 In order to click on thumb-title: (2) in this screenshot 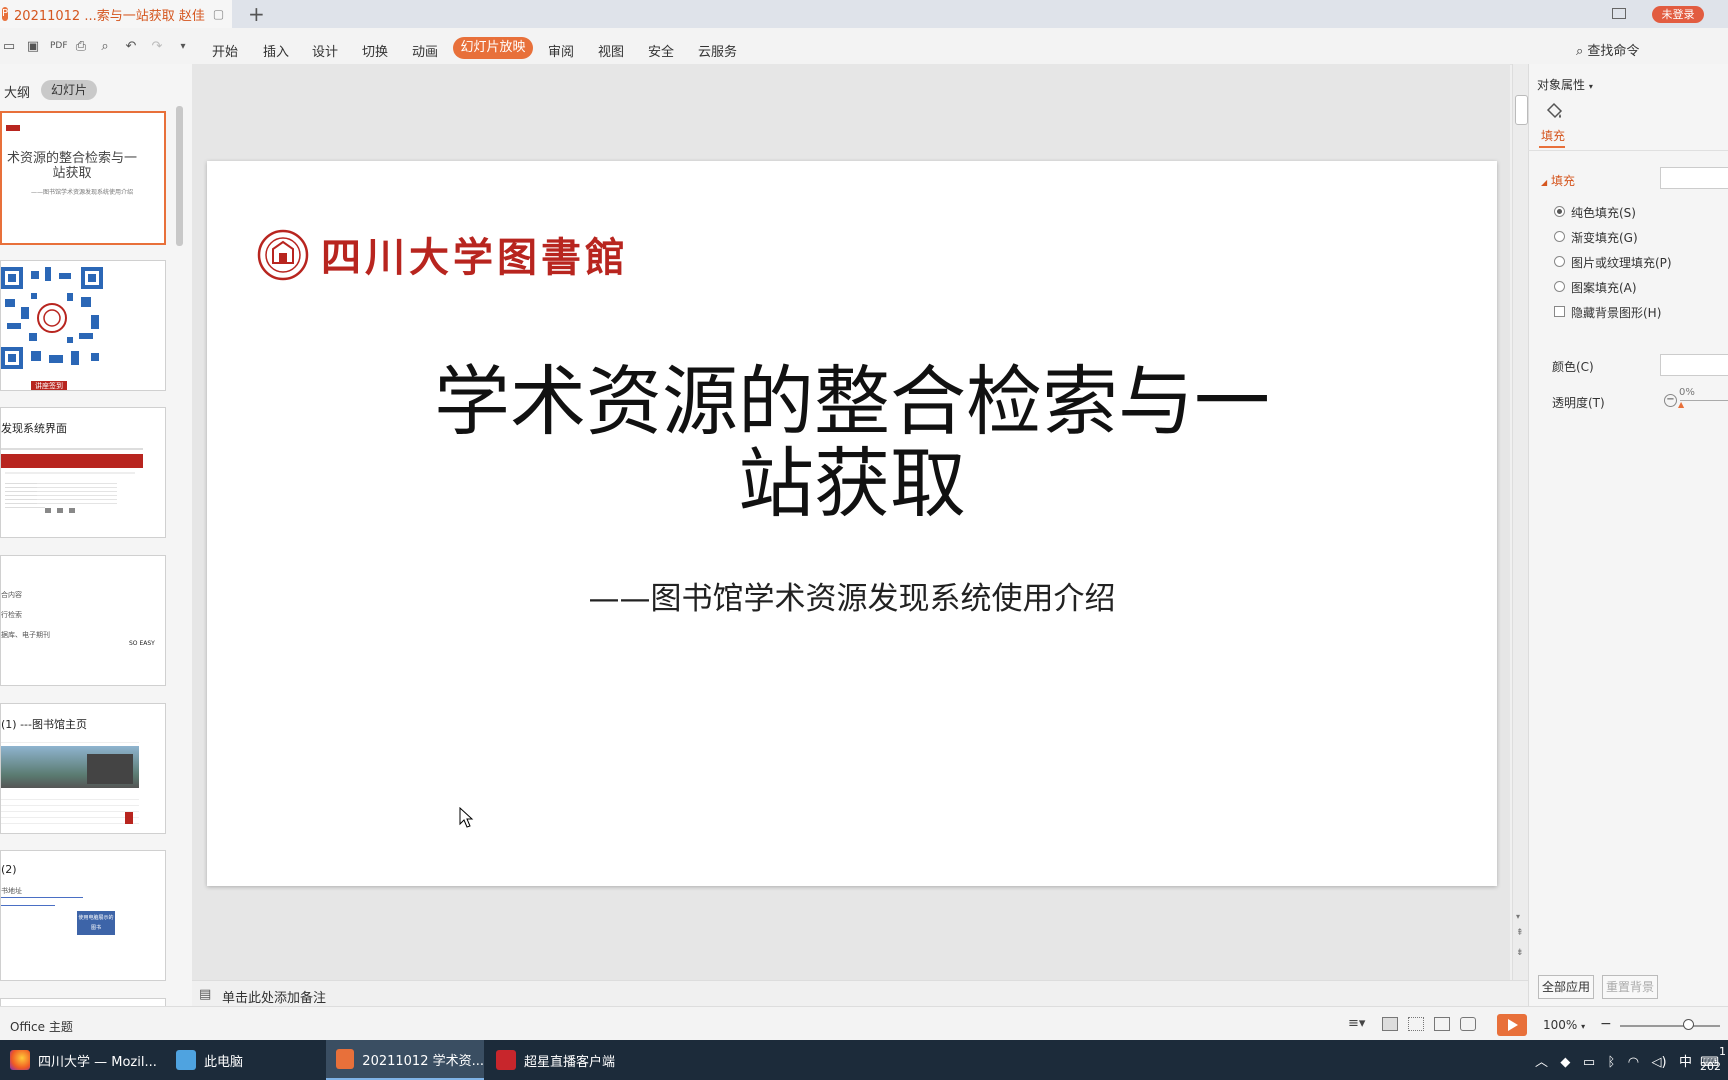, I will do `click(9, 869)`.